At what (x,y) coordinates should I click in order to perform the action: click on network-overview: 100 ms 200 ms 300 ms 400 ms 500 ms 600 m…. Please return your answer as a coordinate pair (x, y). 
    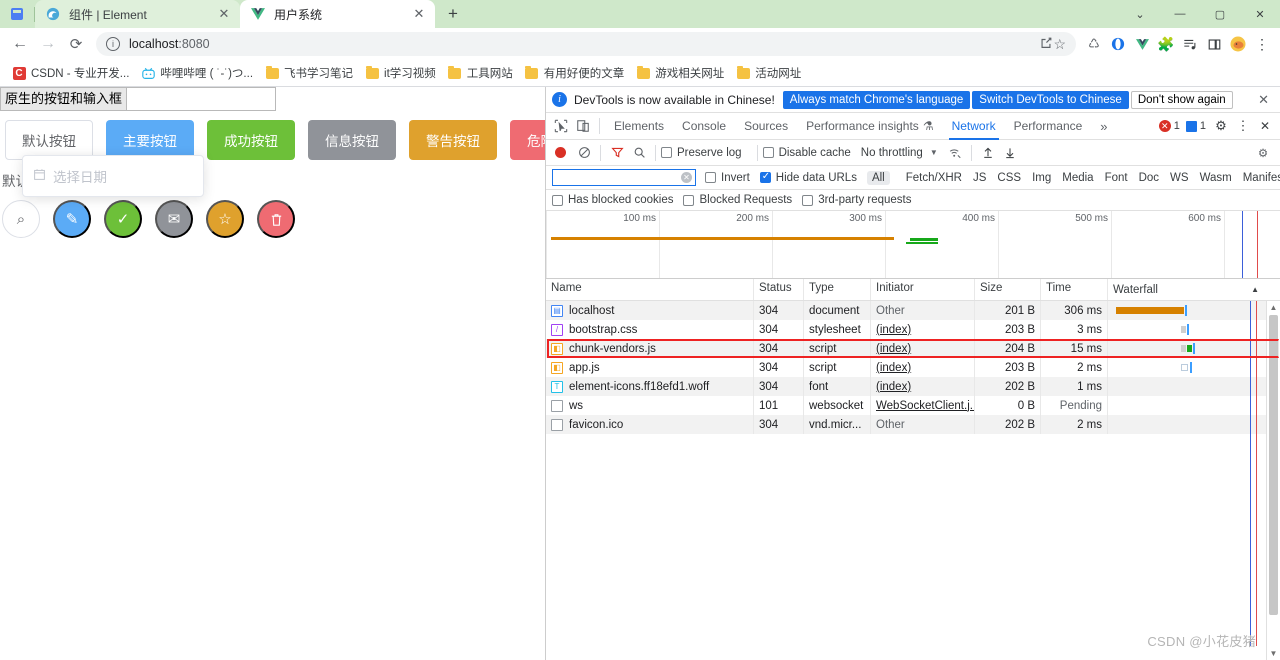
    Looking at the image, I should click on (913, 245).